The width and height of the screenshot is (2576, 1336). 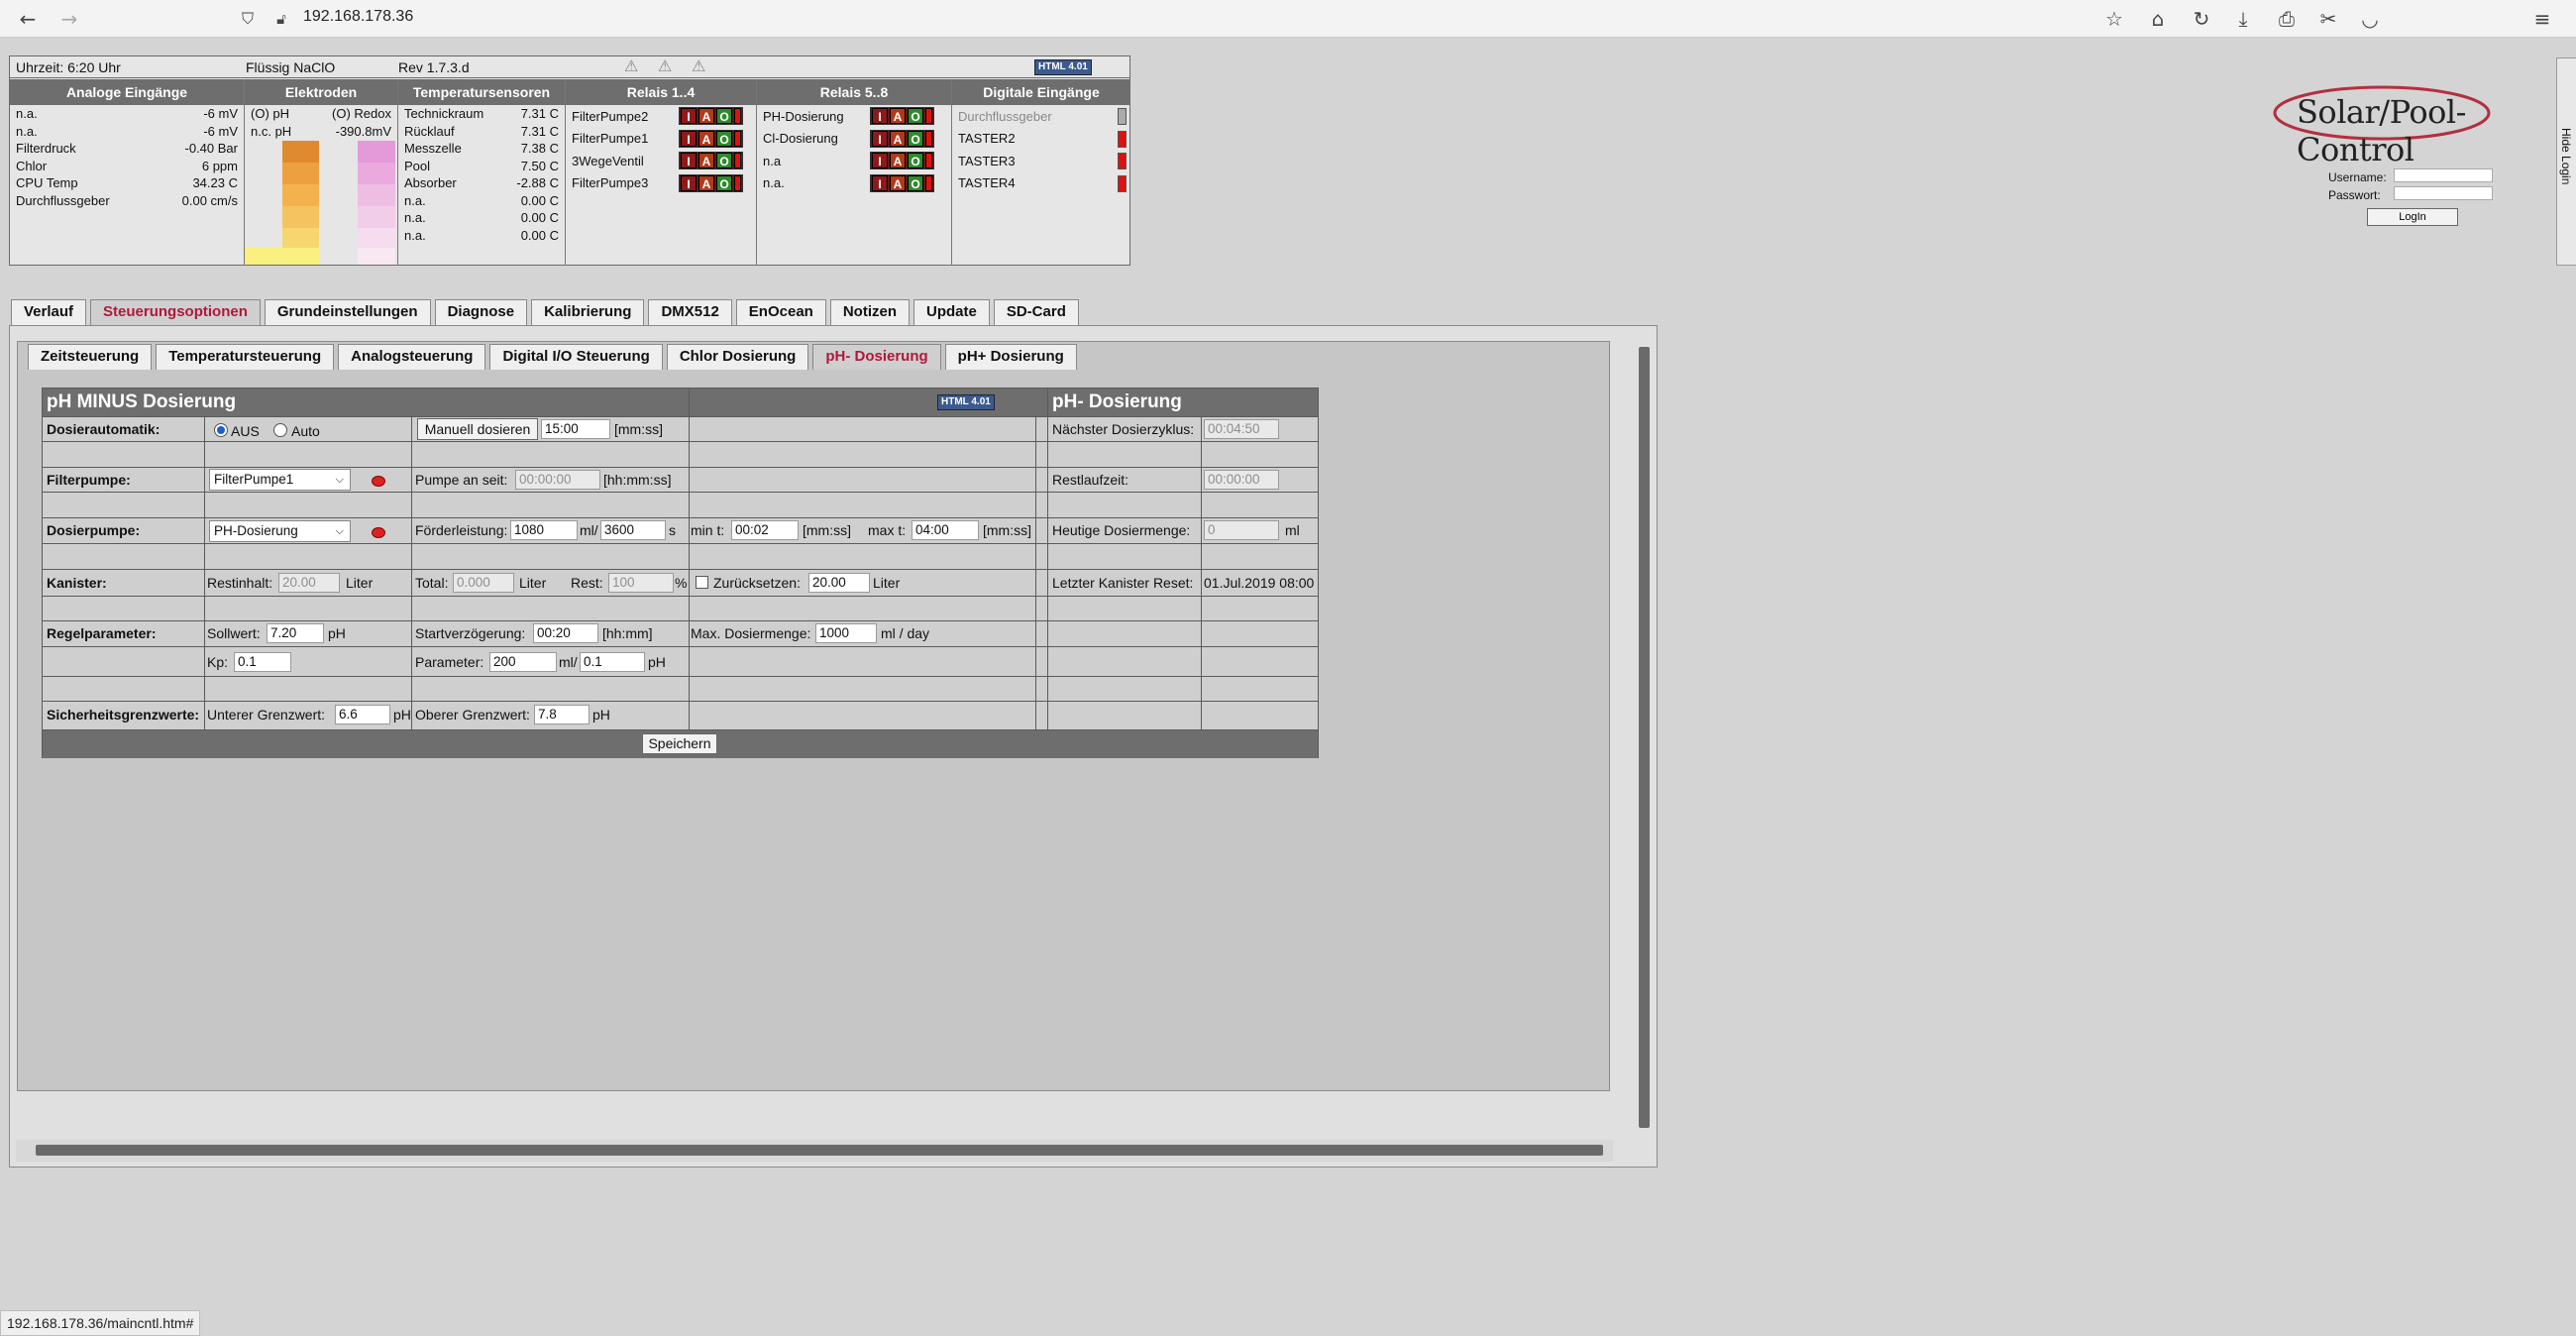 What do you see at coordinates (1090, 480) in the screenshot?
I see `remaining-label: Restlaufzeit:` at bounding box center [1090, 480].